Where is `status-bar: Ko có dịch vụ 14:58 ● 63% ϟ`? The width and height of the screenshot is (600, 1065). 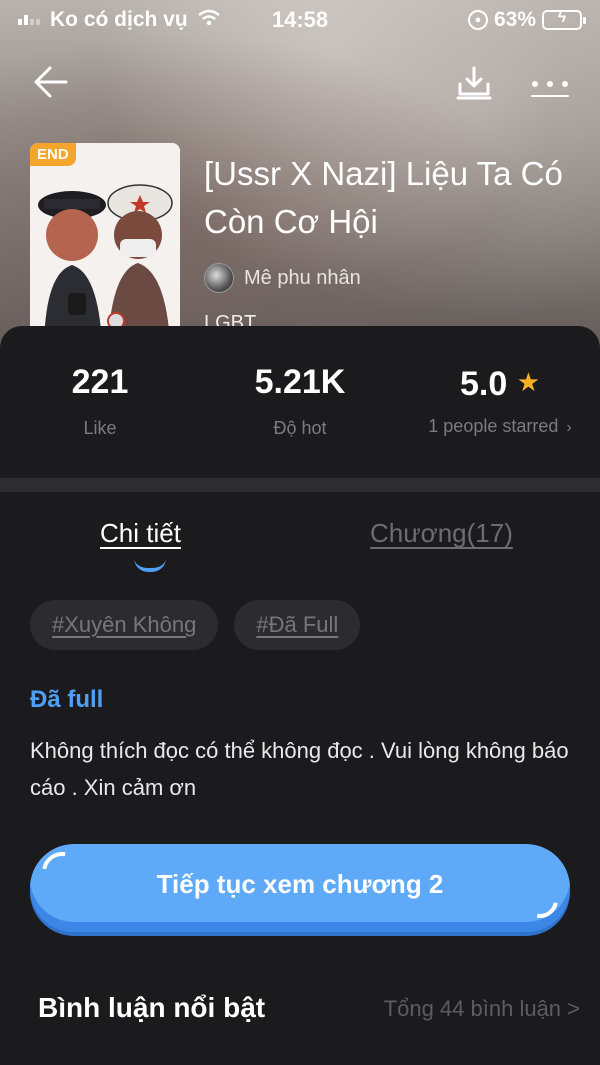 status-bar: Ko có dịch vụ 14:58 ● 63% ϟ is located at coordinates (300, 20).